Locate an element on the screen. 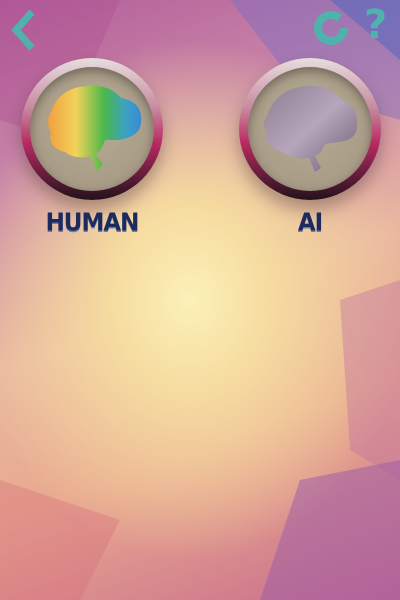 The width and height of the screenshot is (400, 600). ai-choice-button is located at coordinates (310, 129).